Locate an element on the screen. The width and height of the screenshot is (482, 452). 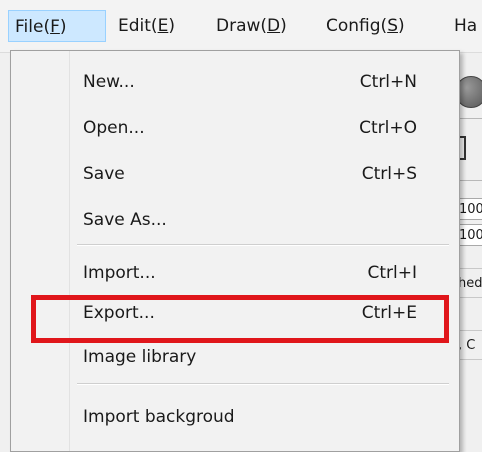
menu-draw-label: Draw is located at coordinates (238, 26).